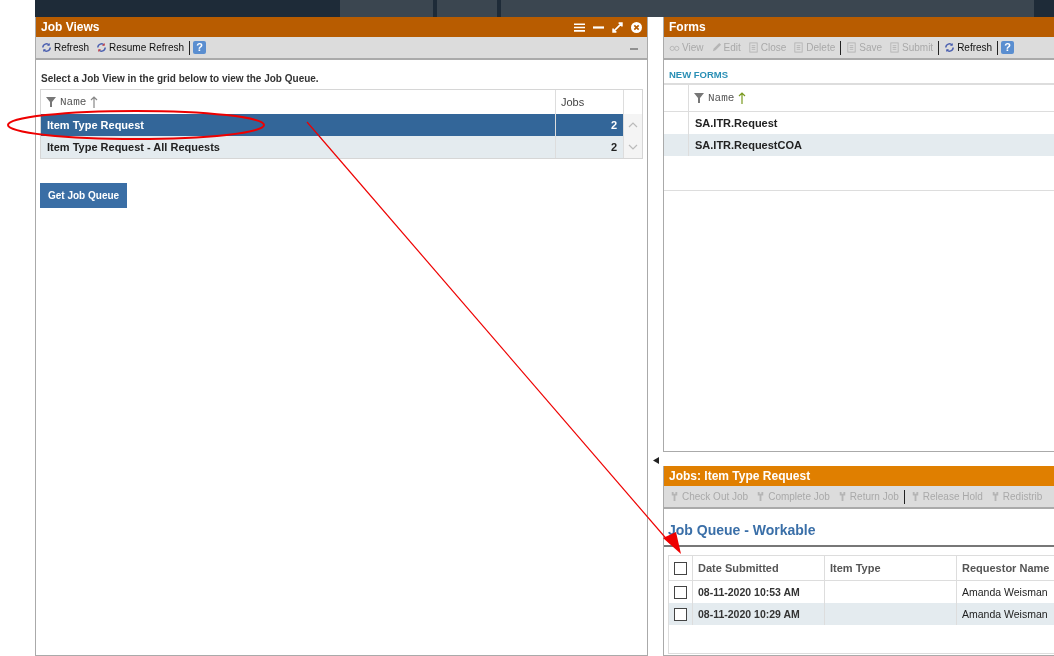 This screenshot has height=656, width=1054. I want to click on select-all-checkbox, so click(680, 568).